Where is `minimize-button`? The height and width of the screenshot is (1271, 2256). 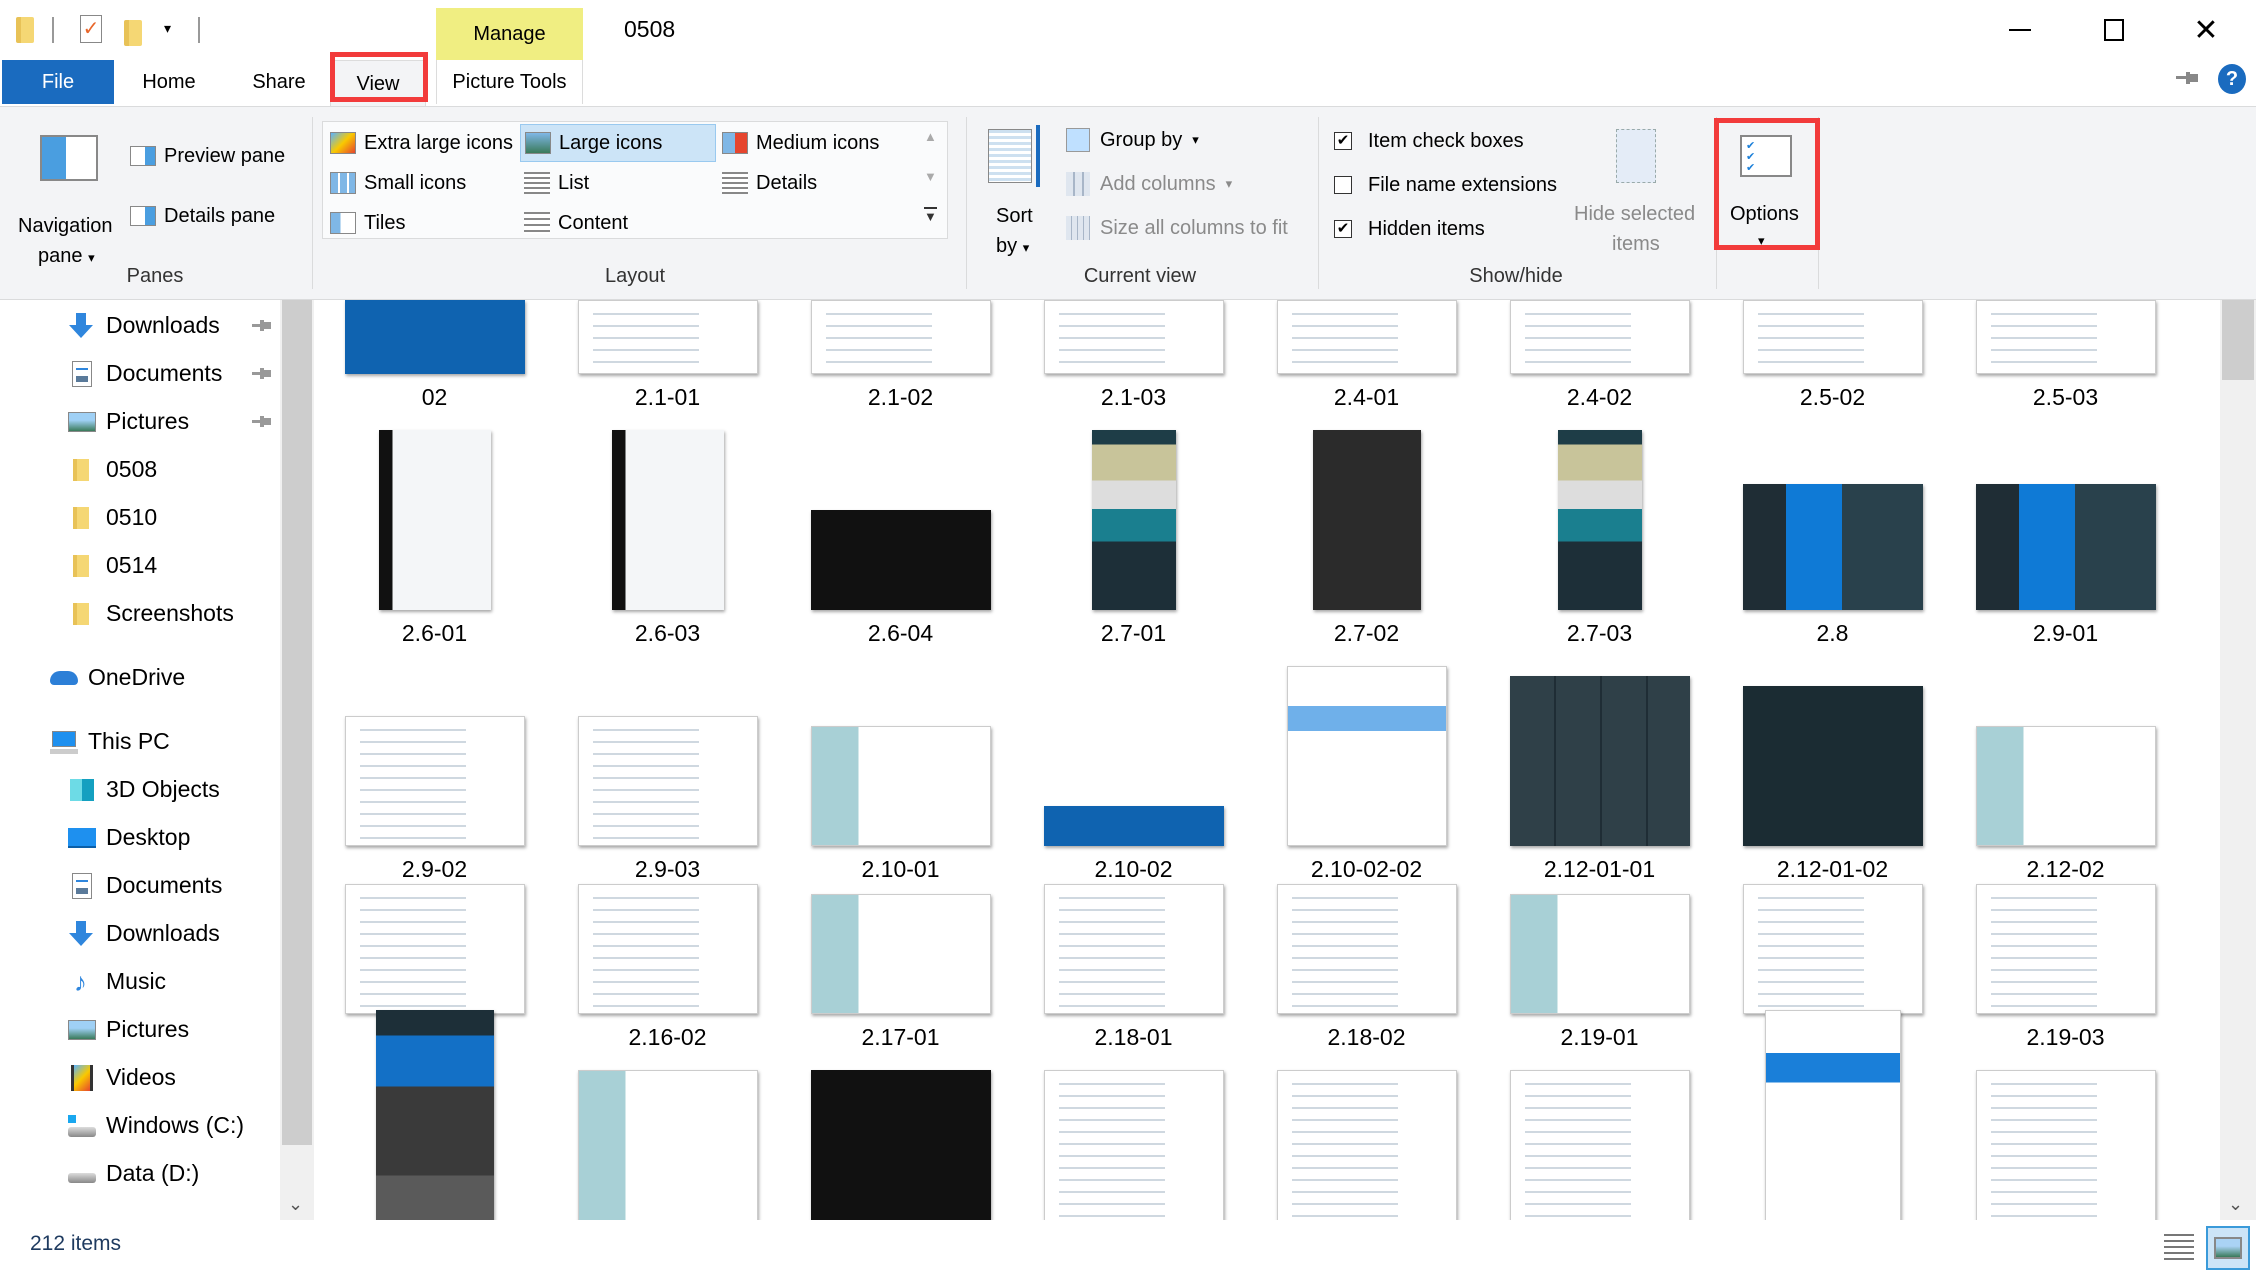
minimize-button is located at coordinates (2020, 30).